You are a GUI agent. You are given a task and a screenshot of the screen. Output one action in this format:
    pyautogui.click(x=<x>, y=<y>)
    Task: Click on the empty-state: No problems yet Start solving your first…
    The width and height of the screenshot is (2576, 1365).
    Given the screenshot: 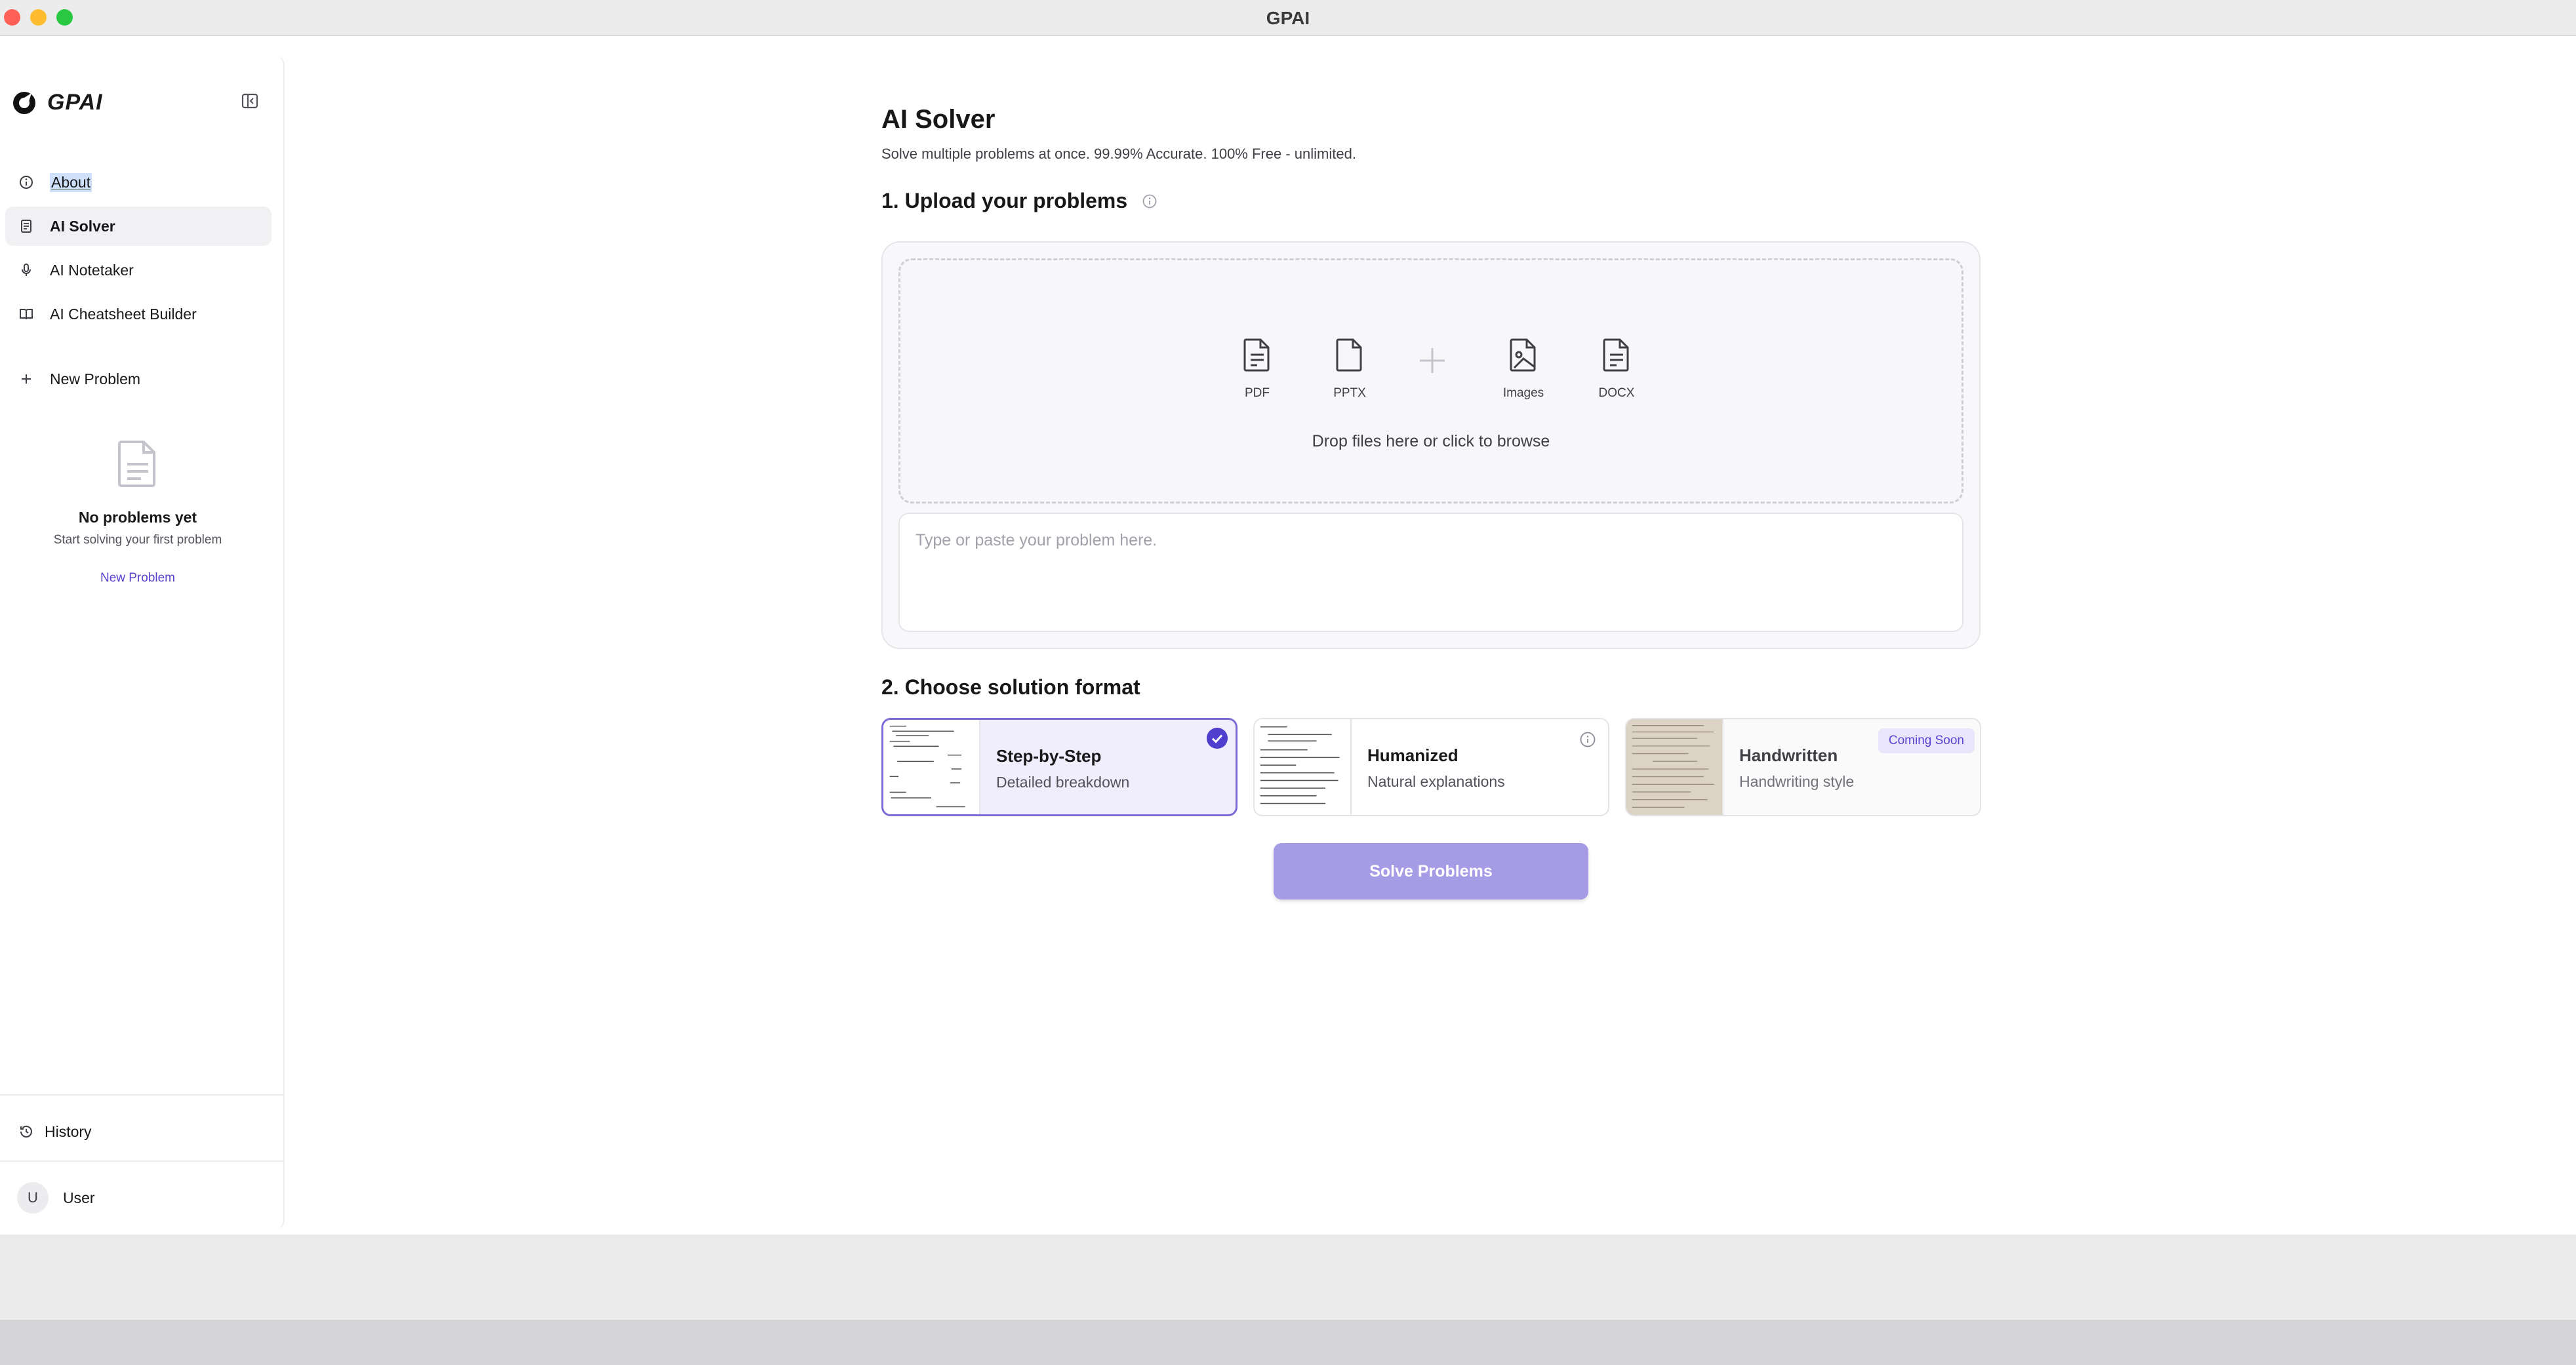 What is the action you would take?
    pyautogui.click(x=137, y=512)
    